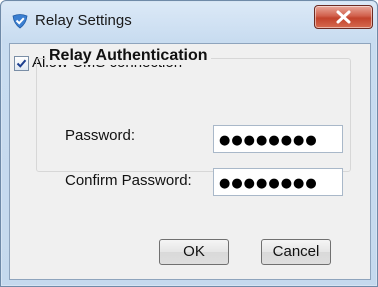 This screenshot has width=378, height=287. Describe the element at coordinates (128, 56) in the screenshot. I see `relay-authentication-title: Relay Authentication` at that location.